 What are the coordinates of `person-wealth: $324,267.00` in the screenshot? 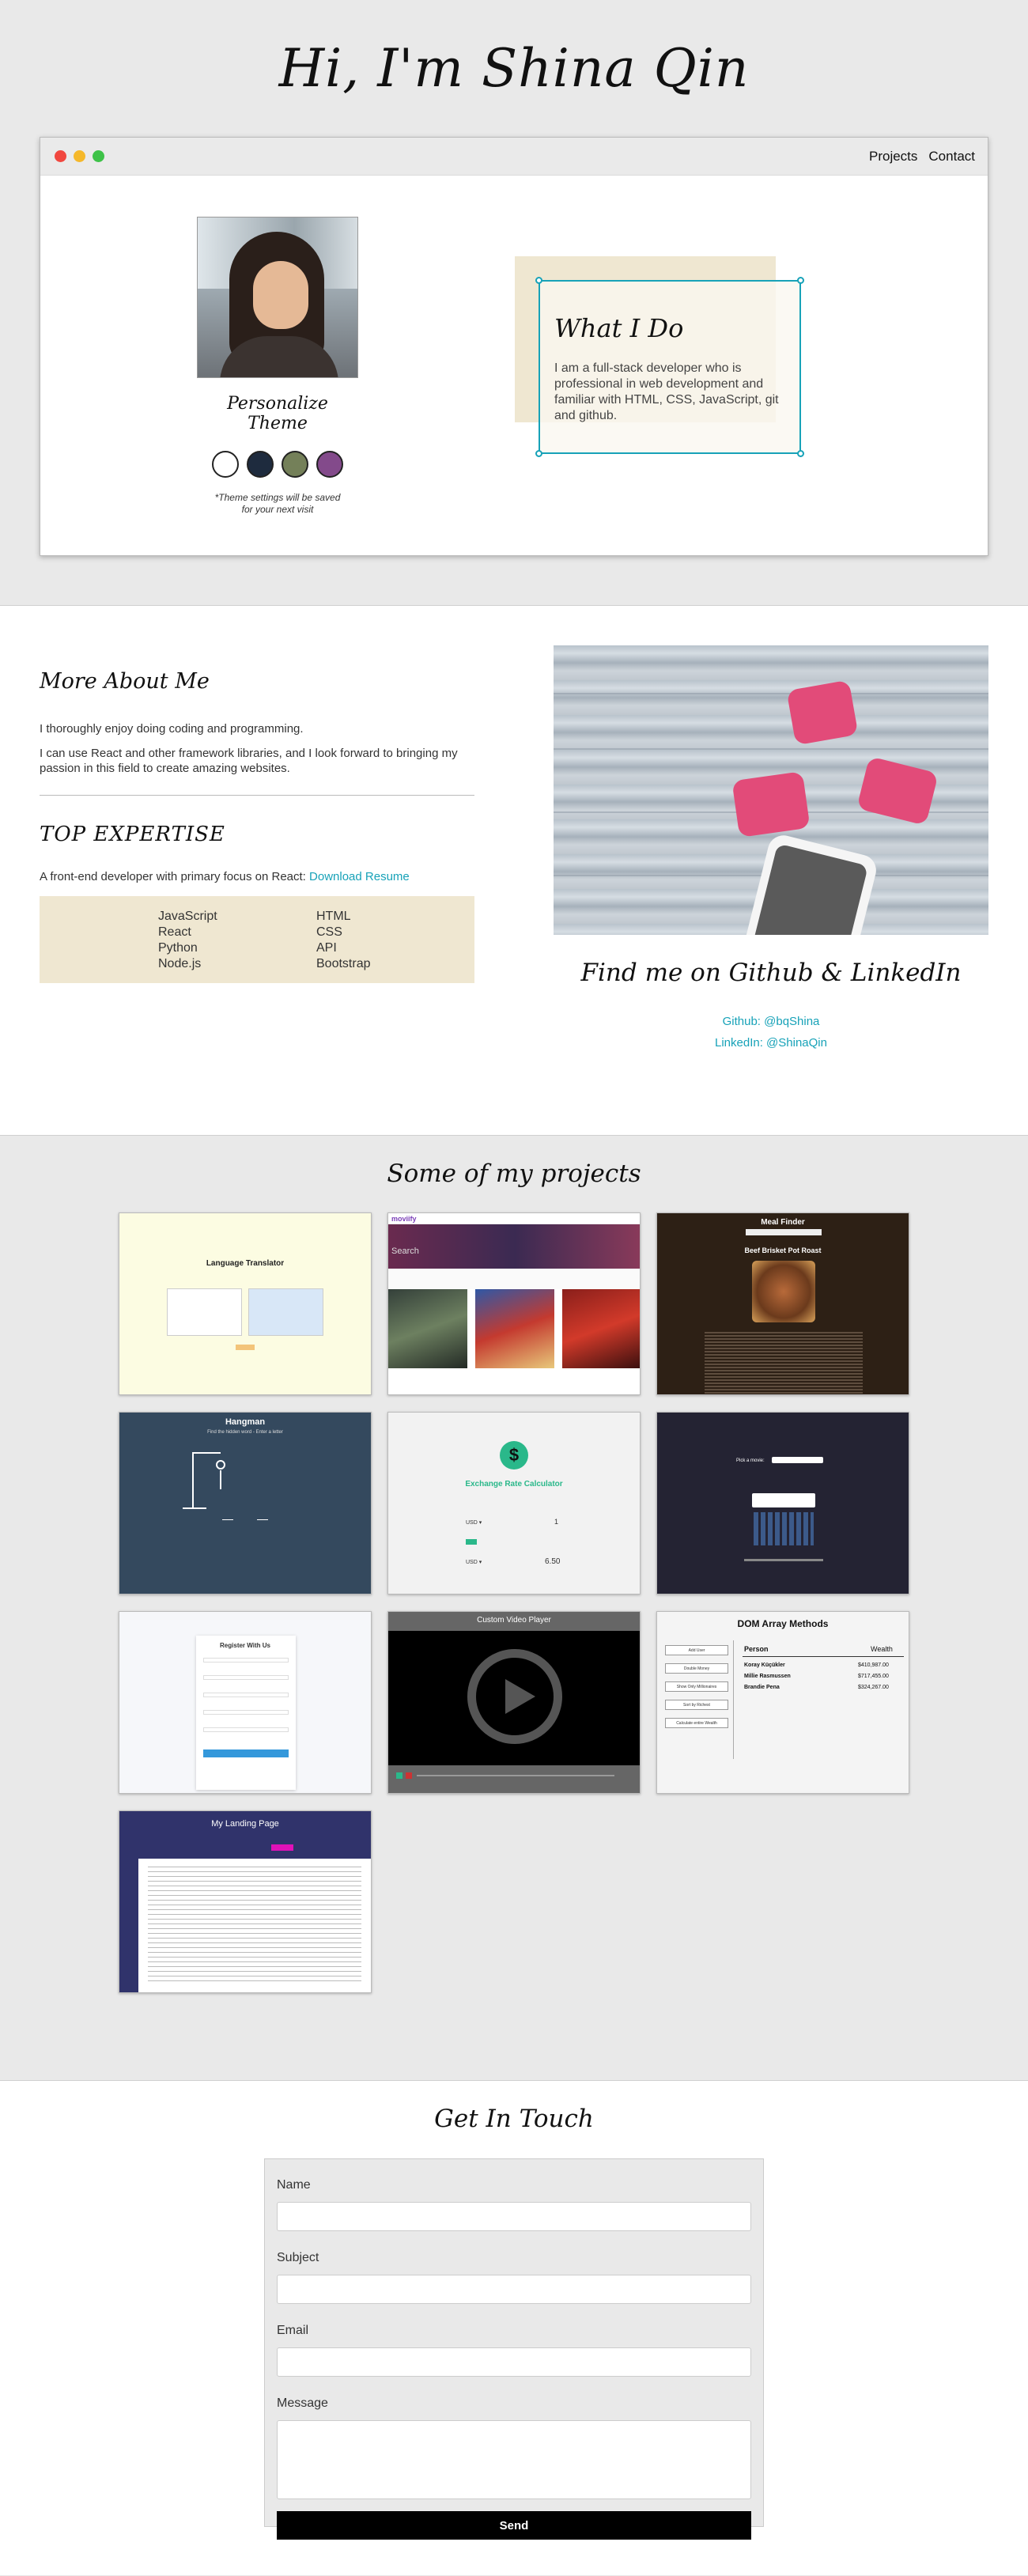 It's located at (873, 1687).